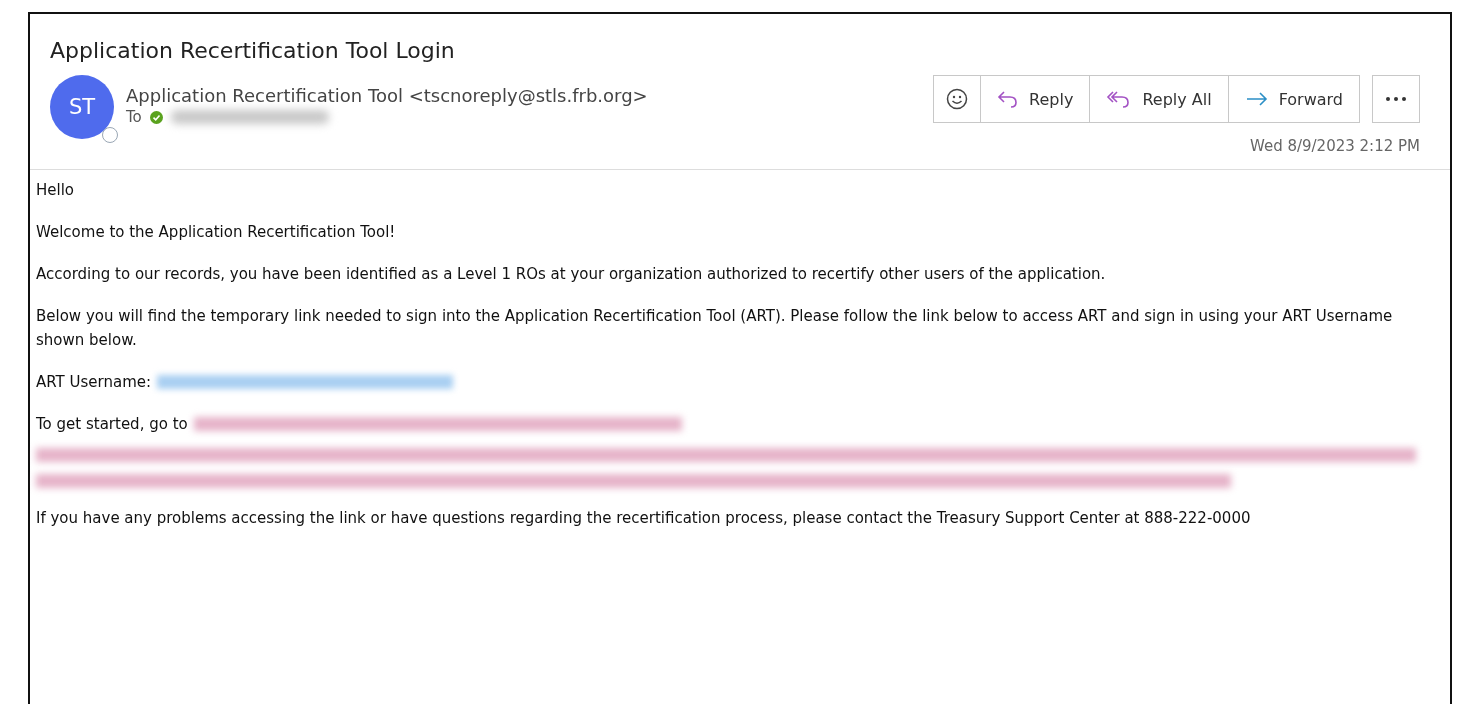  What do you see at coordinates (134, 117) in the screenshot?
I see `to-label: To` at bounding box center [134, 117].